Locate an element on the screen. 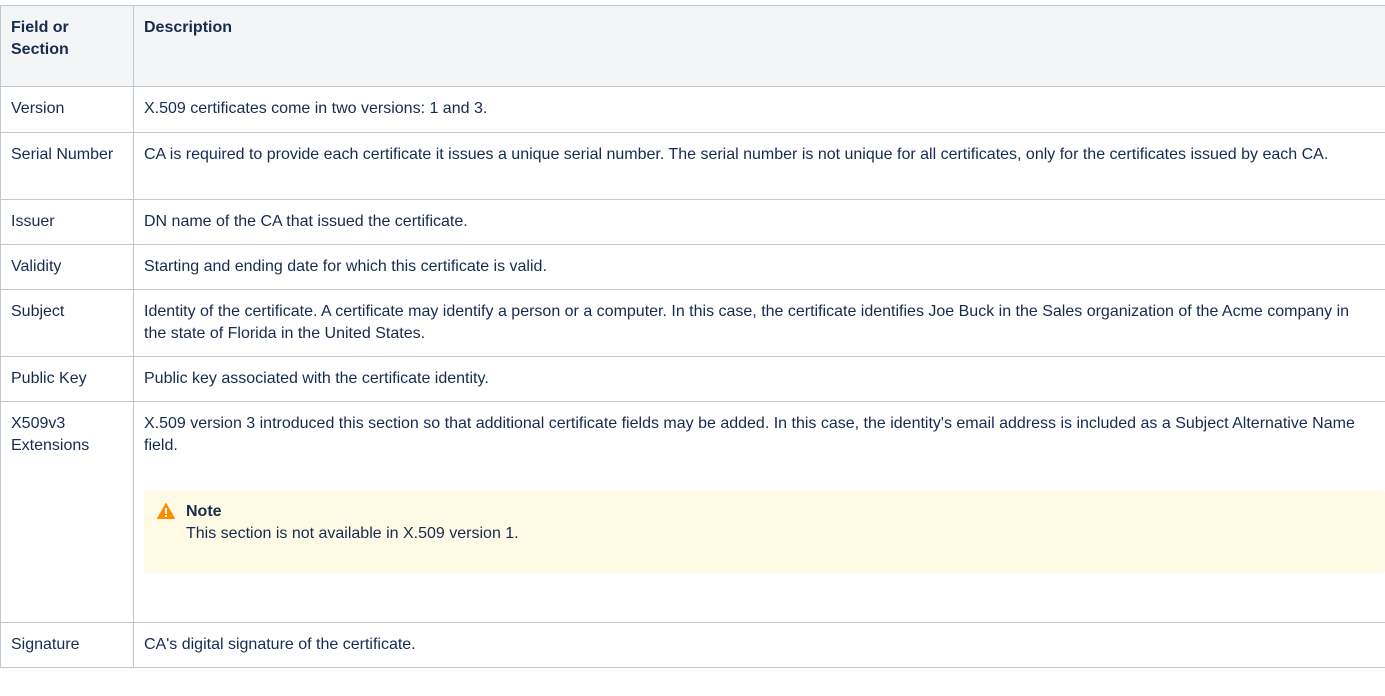 The width and height of the screenshot is (1385, 696). row-field: X509v3 Extensions is located at coordinates (67, 512).